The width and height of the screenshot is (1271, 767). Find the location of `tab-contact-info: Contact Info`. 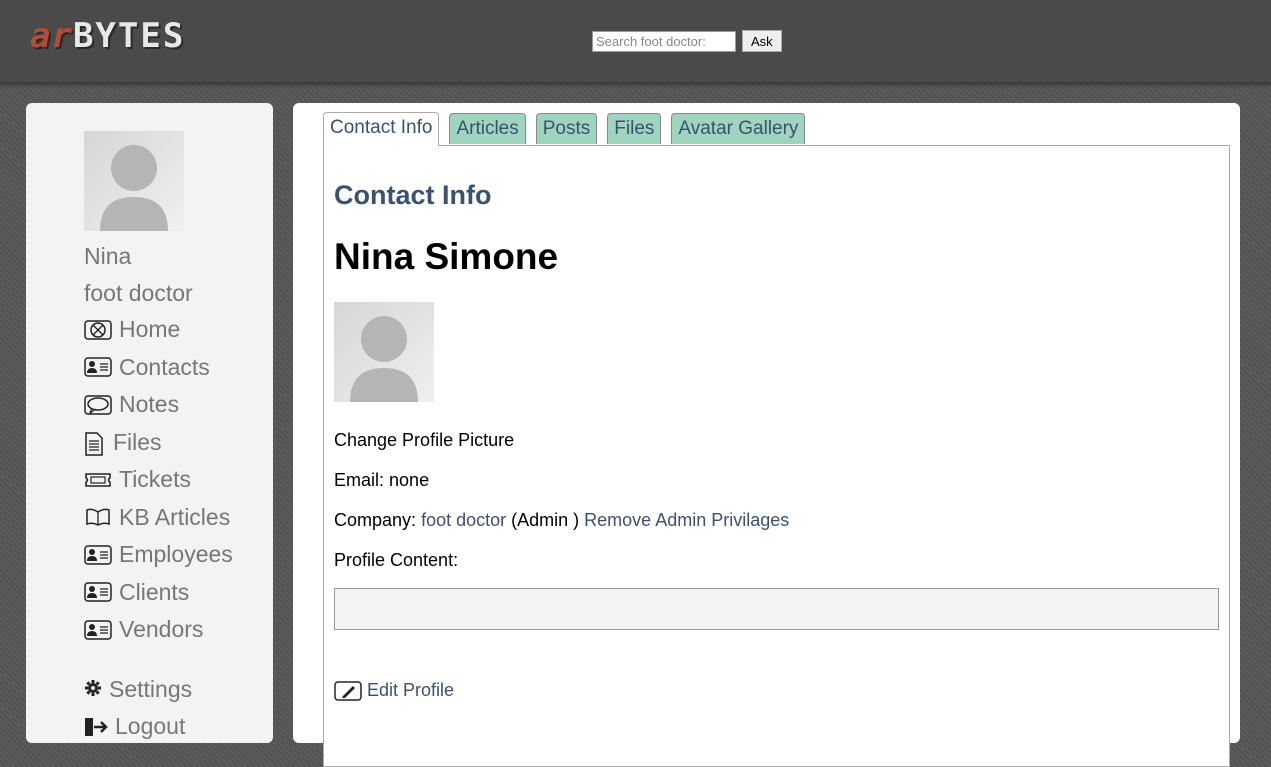

tab-contact-info: Contact Info is located at coordinates (381, 129).